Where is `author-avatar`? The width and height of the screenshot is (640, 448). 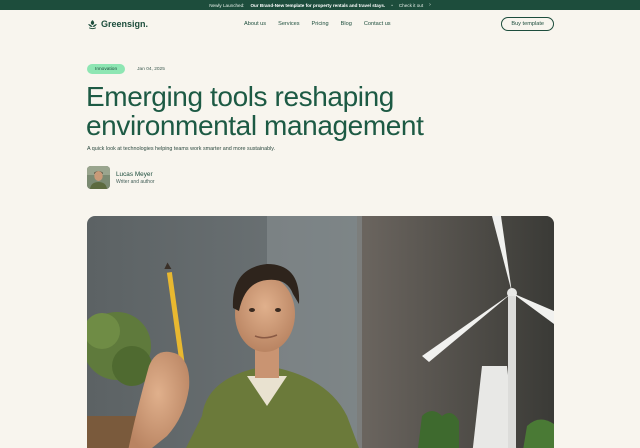 author-avatar is located at coordinates (98, 177).